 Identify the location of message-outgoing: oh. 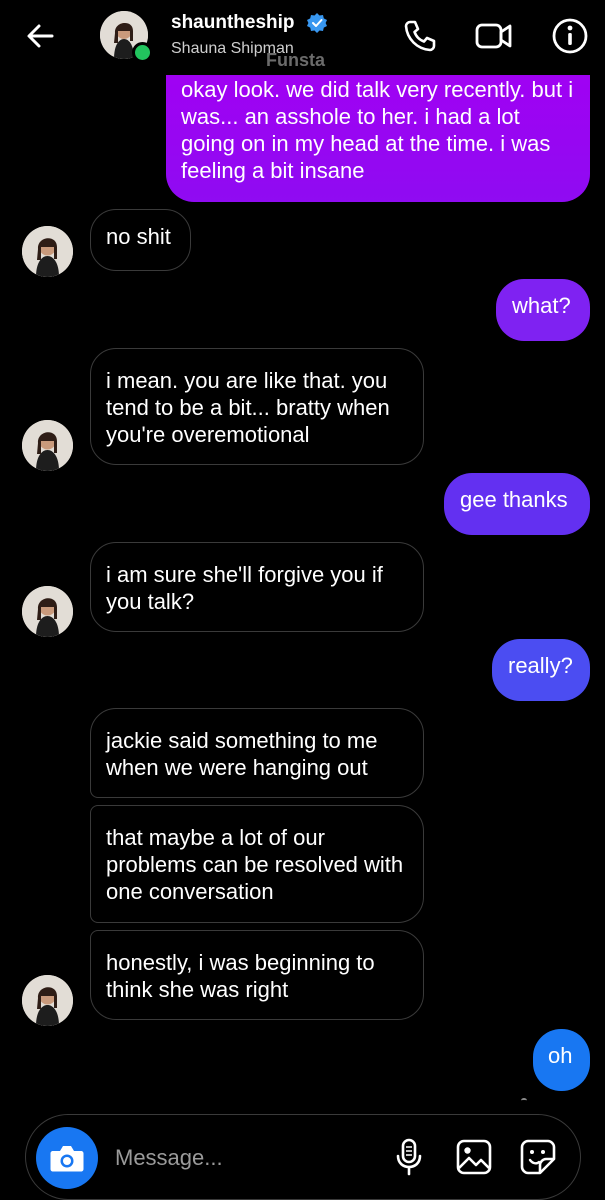
(561, 1060).